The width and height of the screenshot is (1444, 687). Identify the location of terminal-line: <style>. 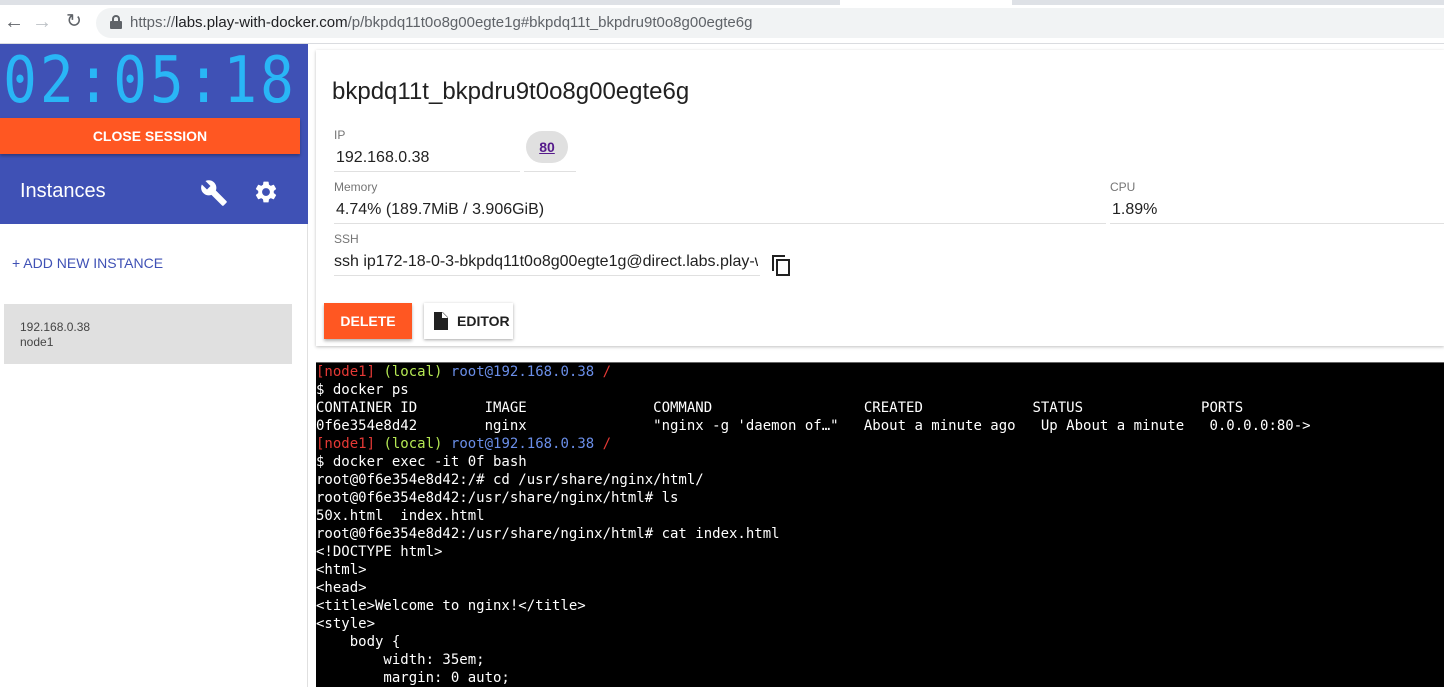
(346, 624).